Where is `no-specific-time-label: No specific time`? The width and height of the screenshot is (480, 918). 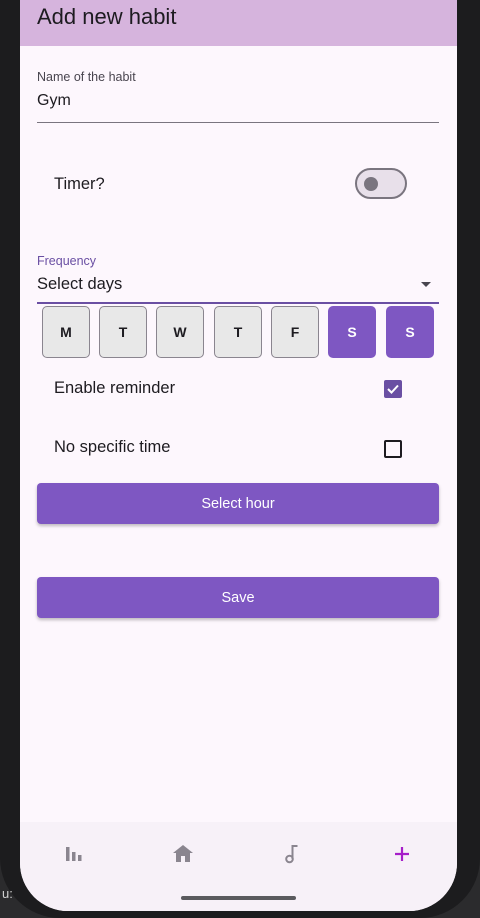
no-specific-time-label: No specific time is located at coordinates (112, 447).